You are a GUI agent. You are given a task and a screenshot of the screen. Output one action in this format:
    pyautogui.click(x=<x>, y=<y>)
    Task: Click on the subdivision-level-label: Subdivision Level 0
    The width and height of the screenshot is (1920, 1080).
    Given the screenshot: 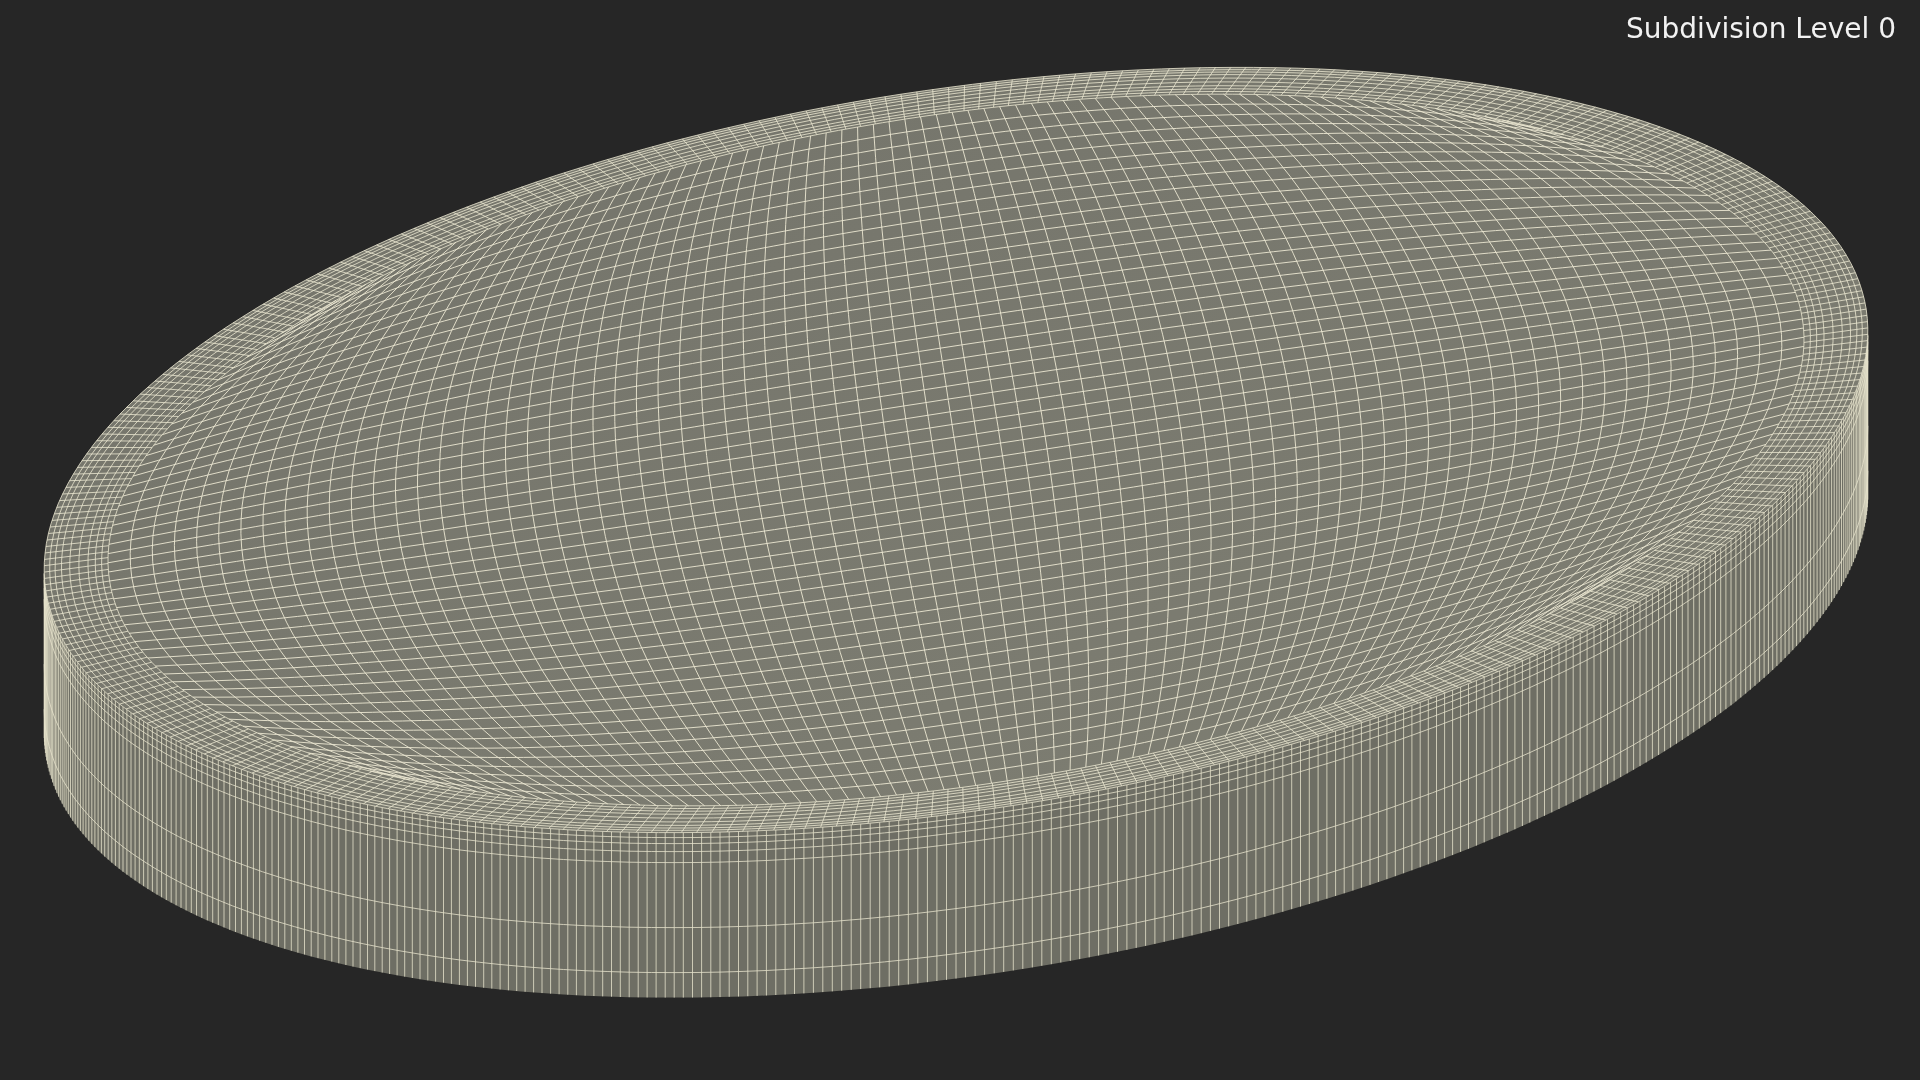 What is the action you would take?
    pyautogui.click(x=1761, y=28)
    